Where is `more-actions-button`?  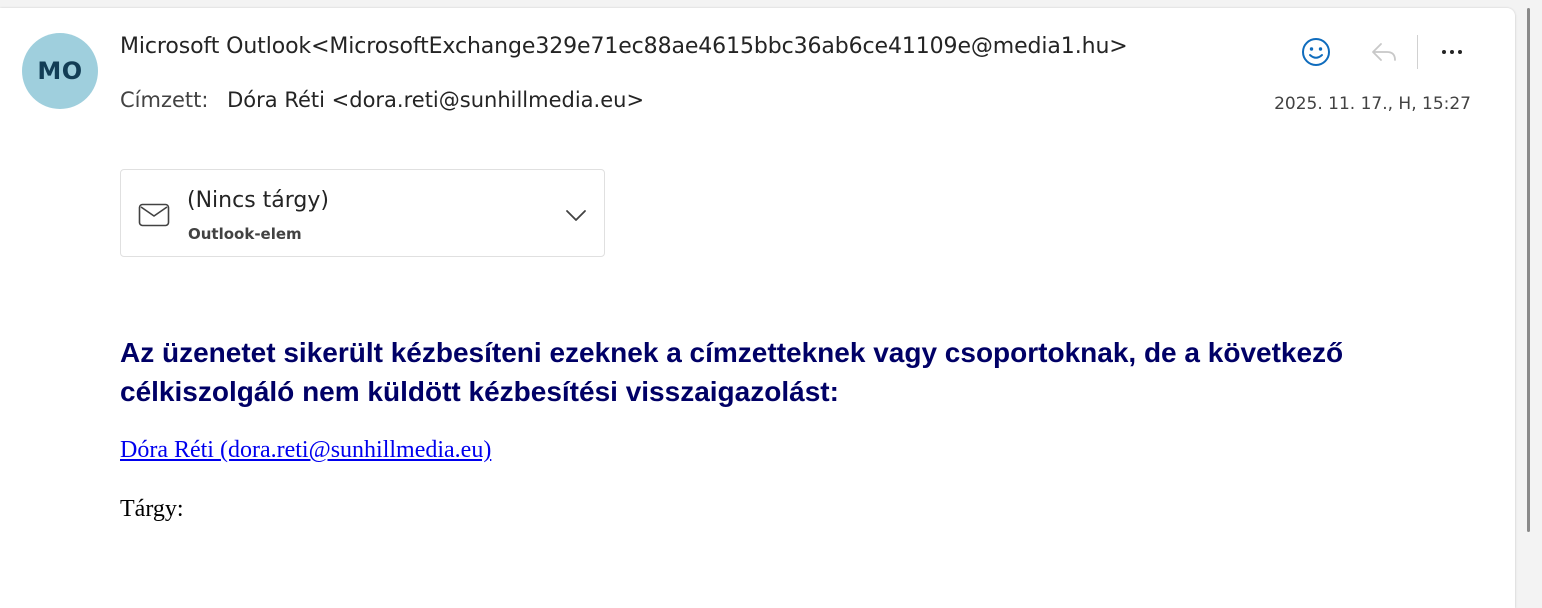
more-actions-button is located at coordinates (1452, 52).